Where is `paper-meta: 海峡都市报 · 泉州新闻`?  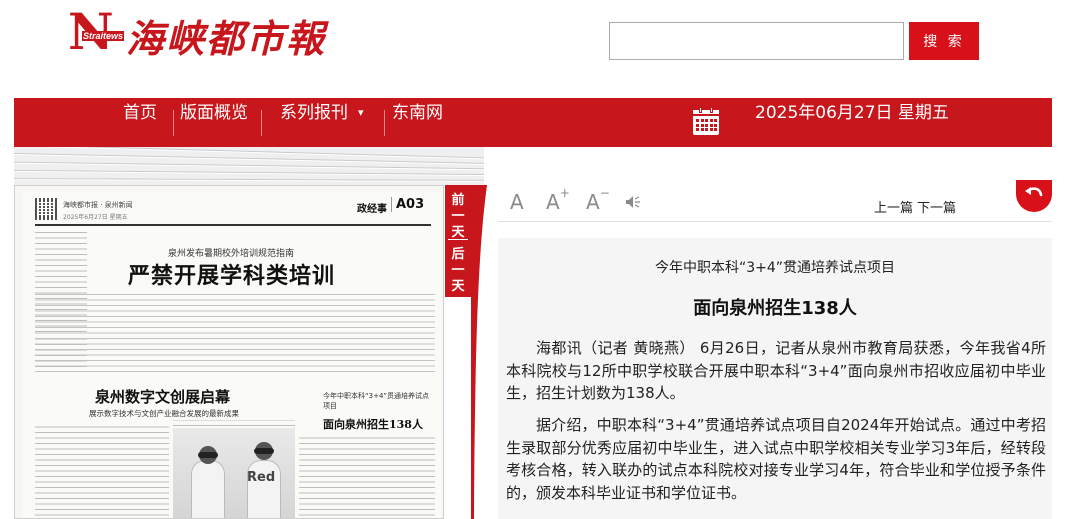 paper-meta: 海峡都市报 · 泉州新闻 is located at coordinates (98, 205).